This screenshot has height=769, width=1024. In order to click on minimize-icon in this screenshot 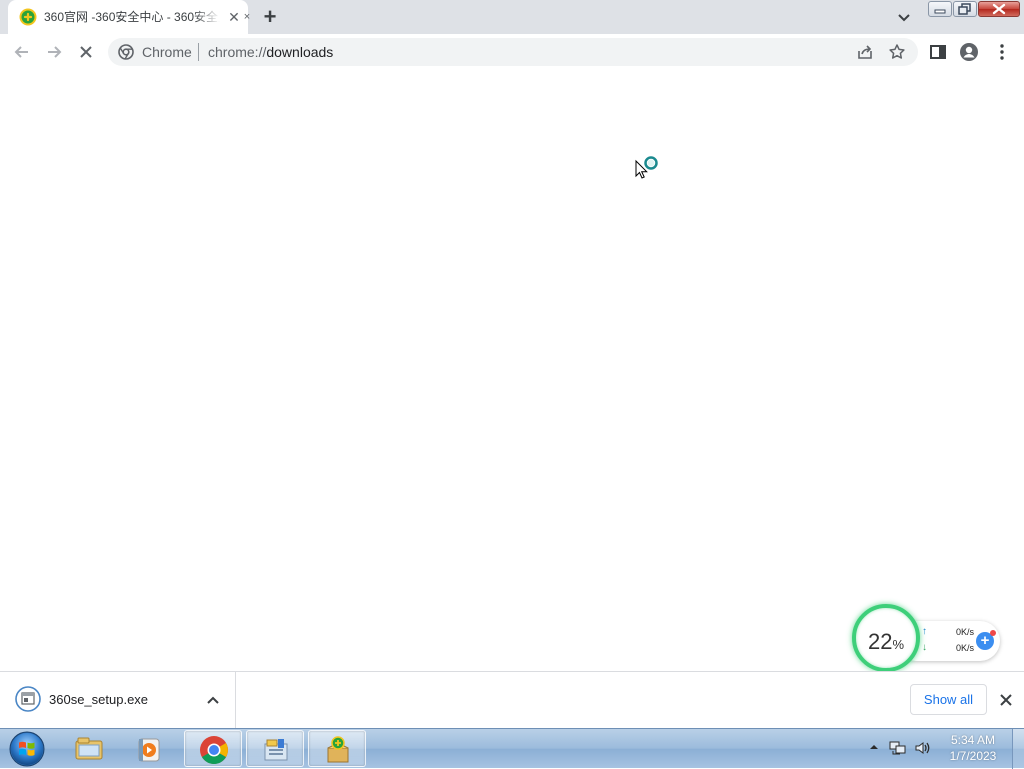, I will do `click(940, 11)`.